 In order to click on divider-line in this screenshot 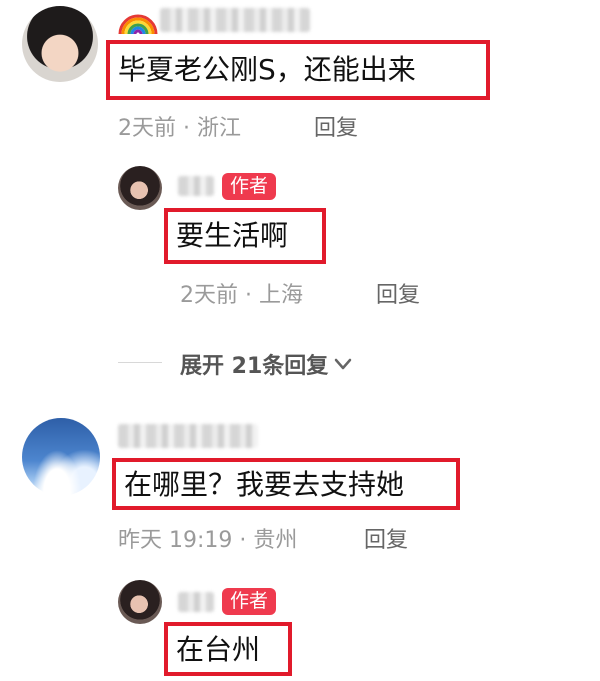, I will do `click(140, 362)`.